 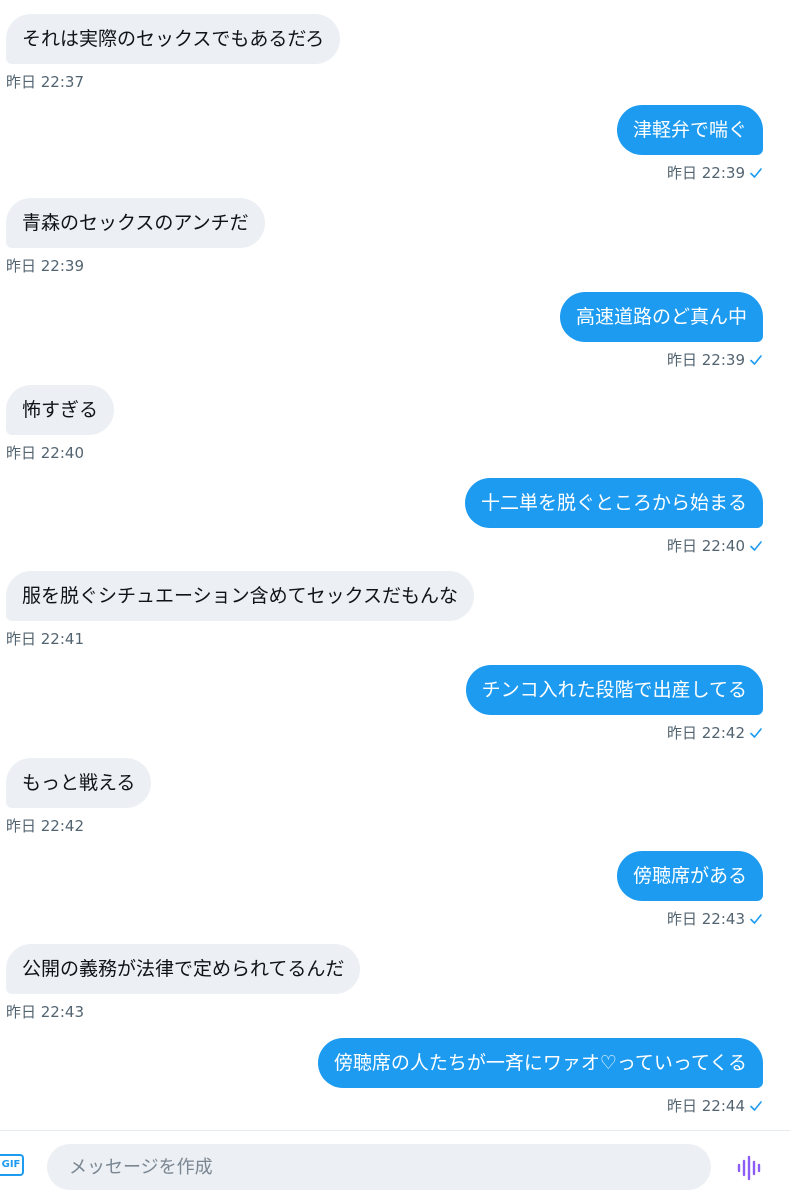 I want to click on message-composer: GIF, so click(x=395, y=1165).